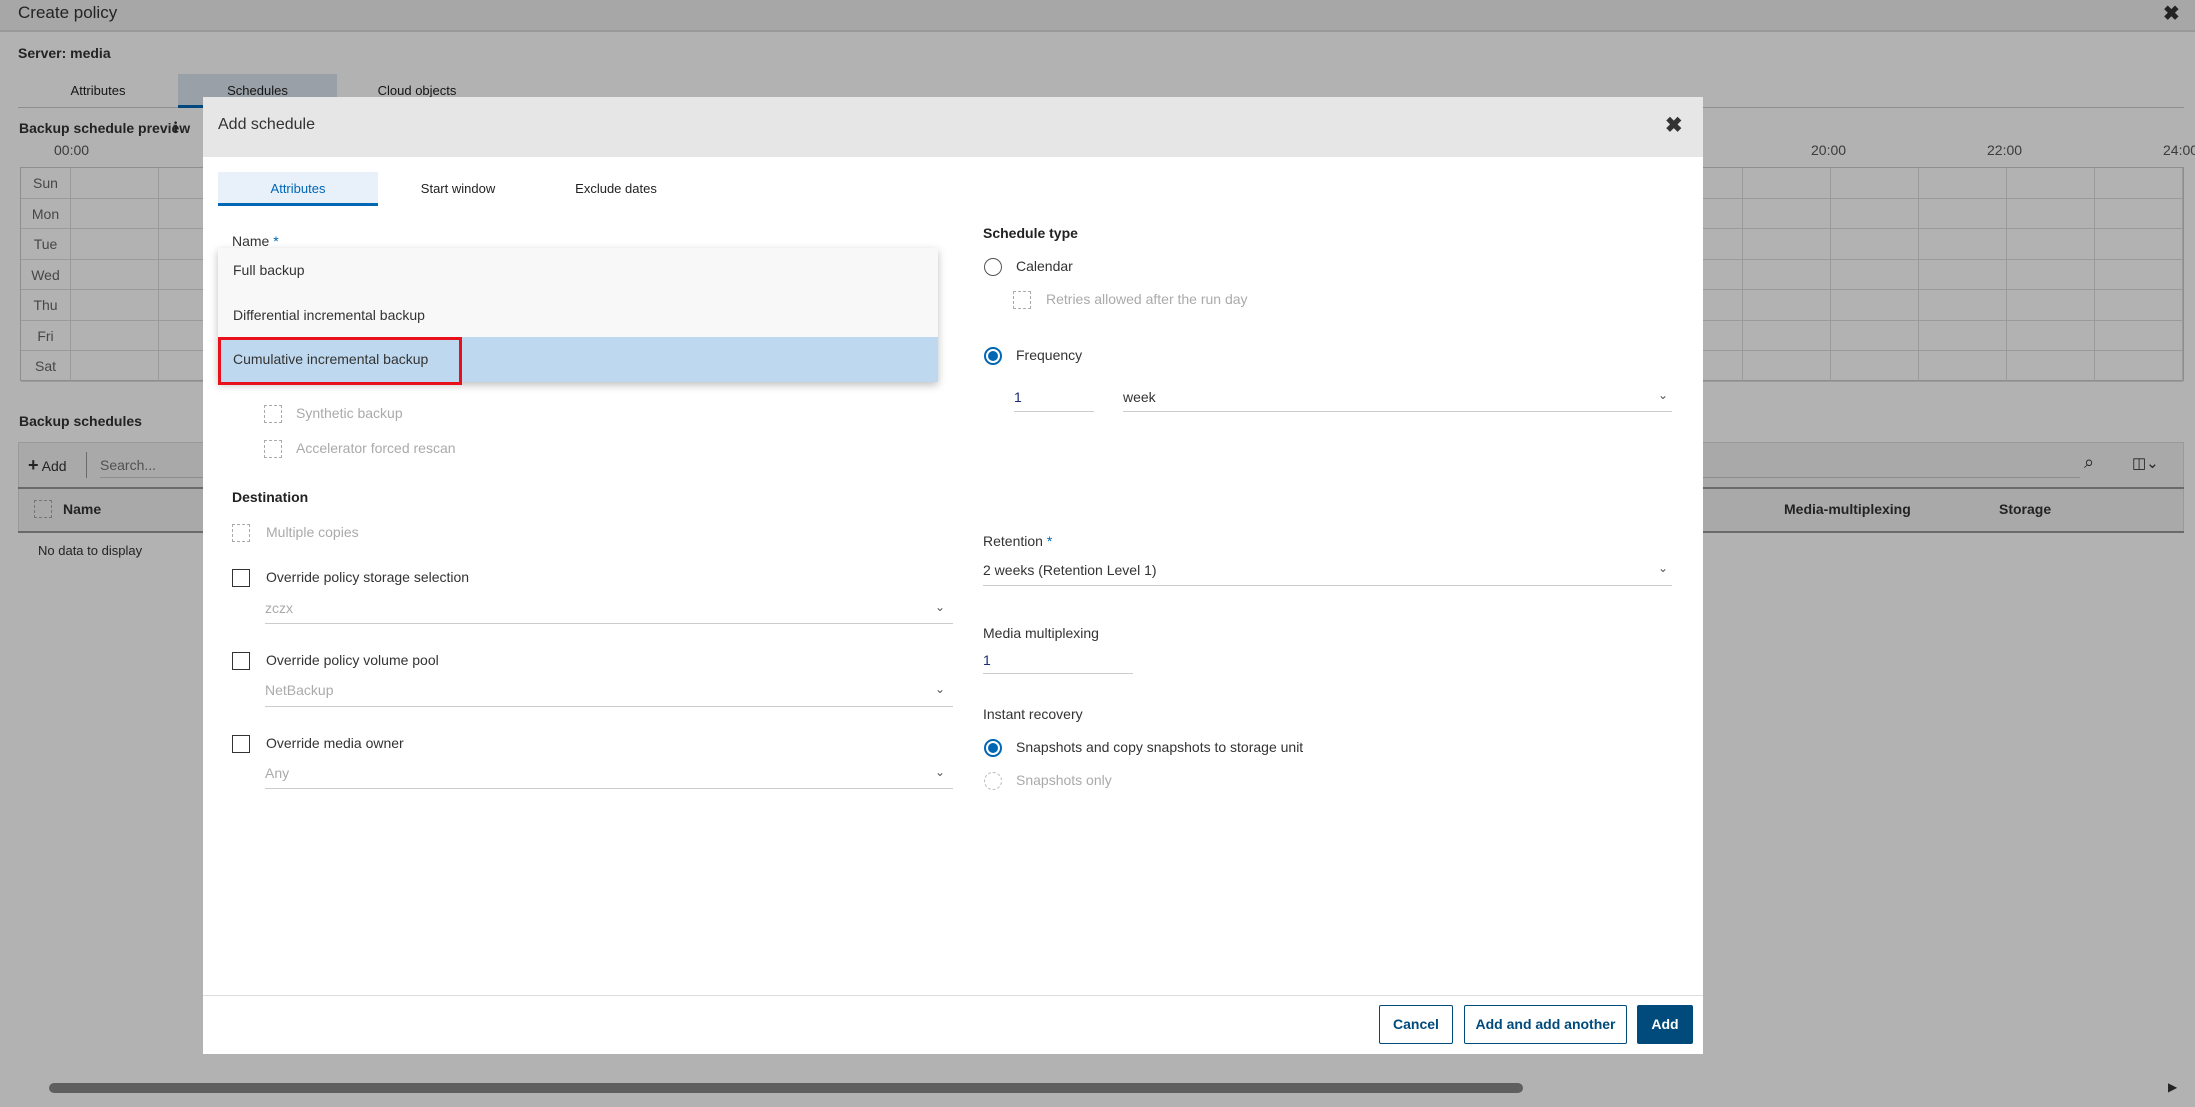  What do you see at coordinates (241, 661) in the screenshot?
I see `override-volume-pool-checkbox` at bounding box center [241, 661].